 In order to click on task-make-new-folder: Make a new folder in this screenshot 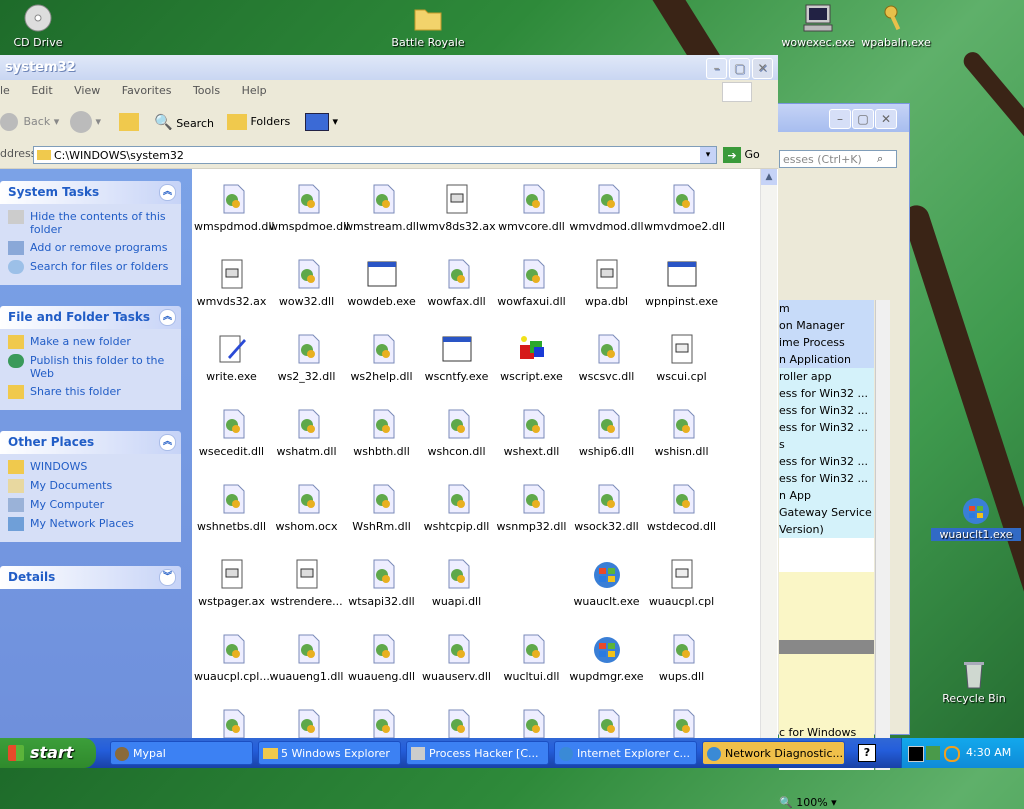, I will do `click(91, 342)`.